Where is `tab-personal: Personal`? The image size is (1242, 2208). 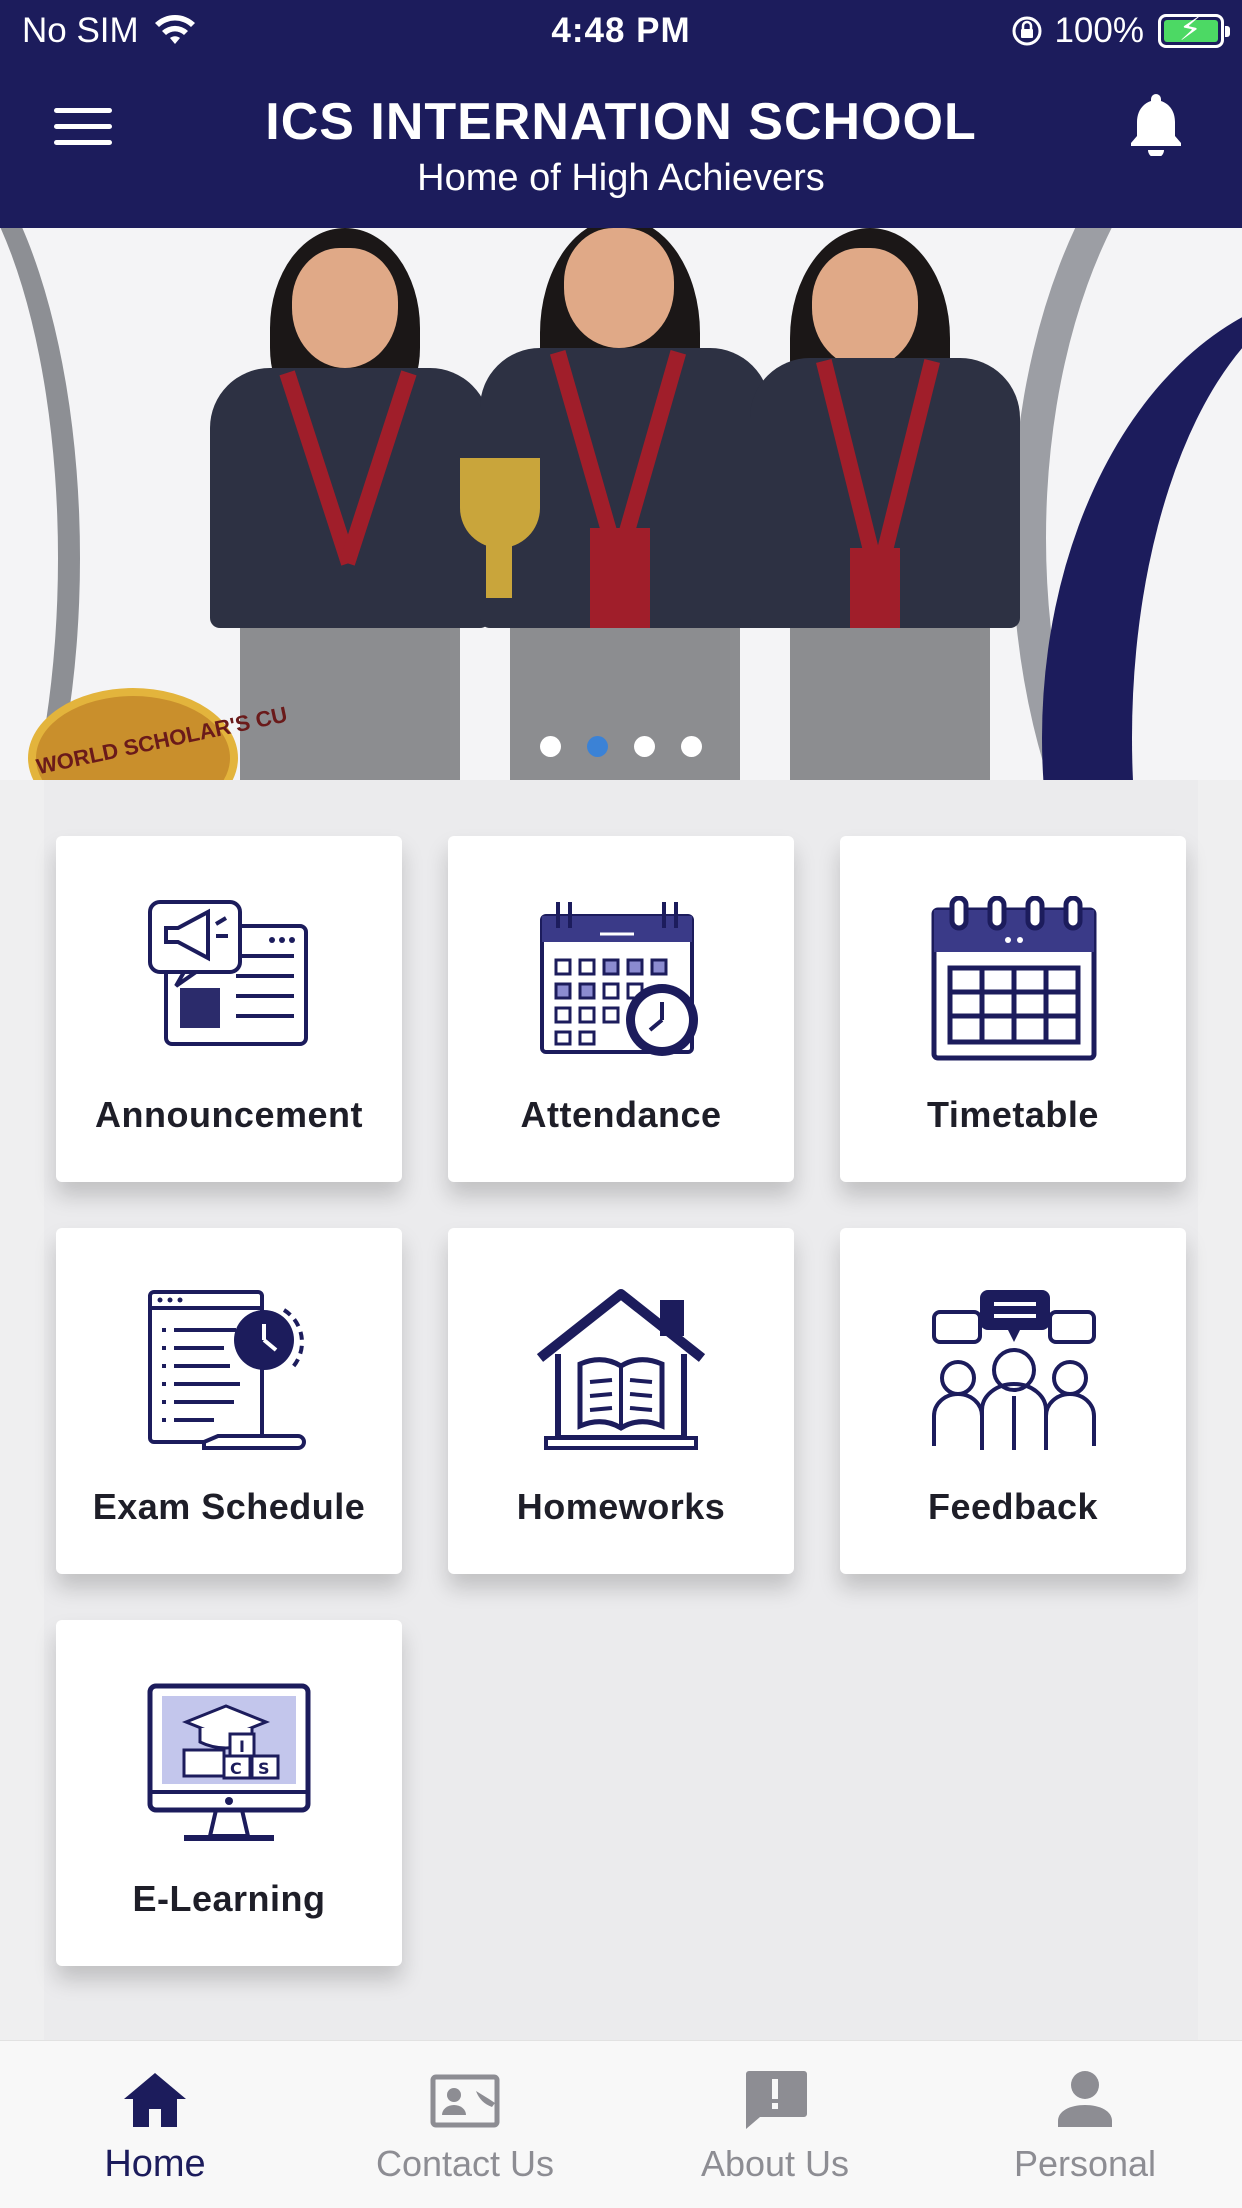 tab-personal: Personal is located at coordinates (1085, 2124).